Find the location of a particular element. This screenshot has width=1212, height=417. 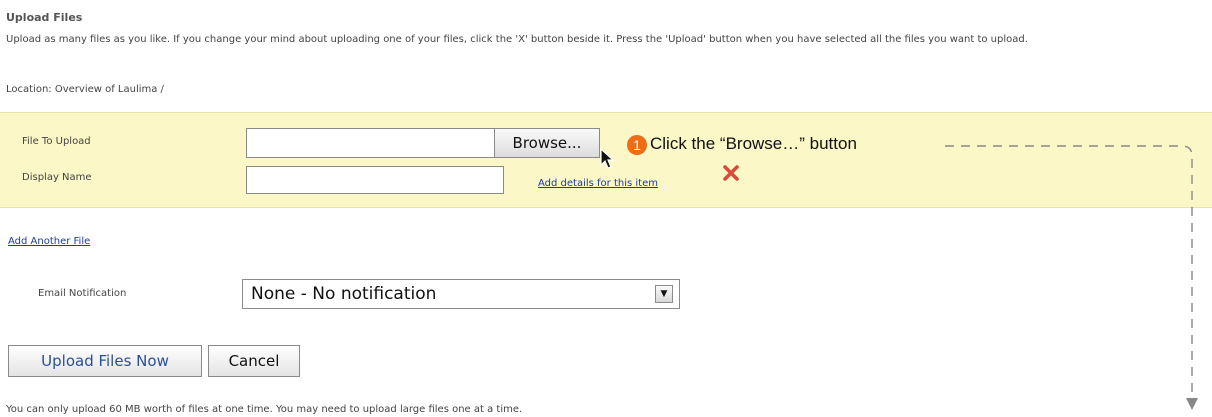

email-notification-select: None - No notification ▼ is located at coordinates (461, 294).